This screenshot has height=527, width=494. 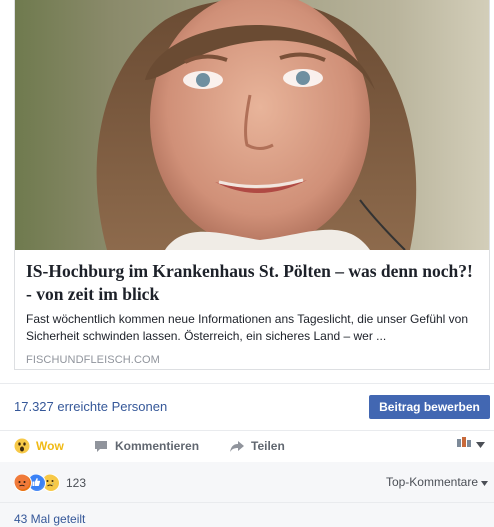 What do you see at coordinates (157, 446) in the screenshot?
I see `comment-label: Kommentieren` at bounding box center [157, 446].